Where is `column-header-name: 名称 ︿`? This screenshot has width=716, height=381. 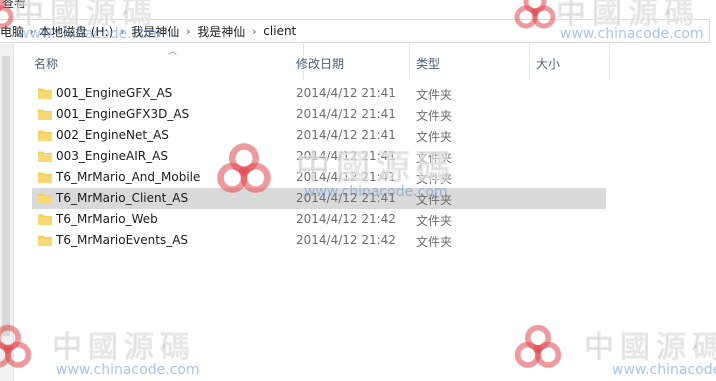 column-header-name: 名称 ︿ is located at coordinates (166, 62).